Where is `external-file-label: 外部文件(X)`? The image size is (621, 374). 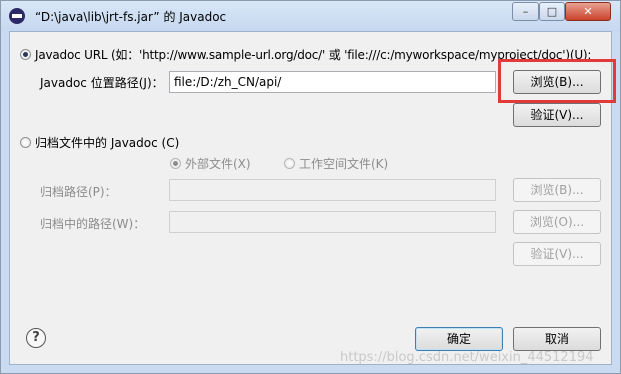
external-file-label: 外部文件(X) is located at coordinates (218, 163).